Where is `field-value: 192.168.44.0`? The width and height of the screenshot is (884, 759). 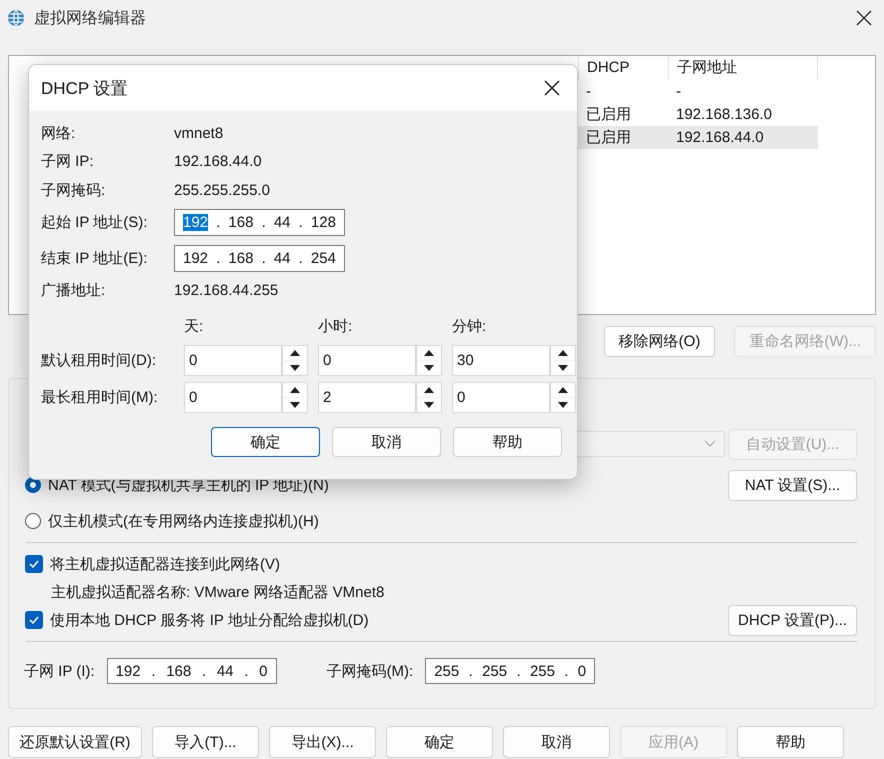 field-value: 192.168.44.0 is located at coordinates (218, 161).